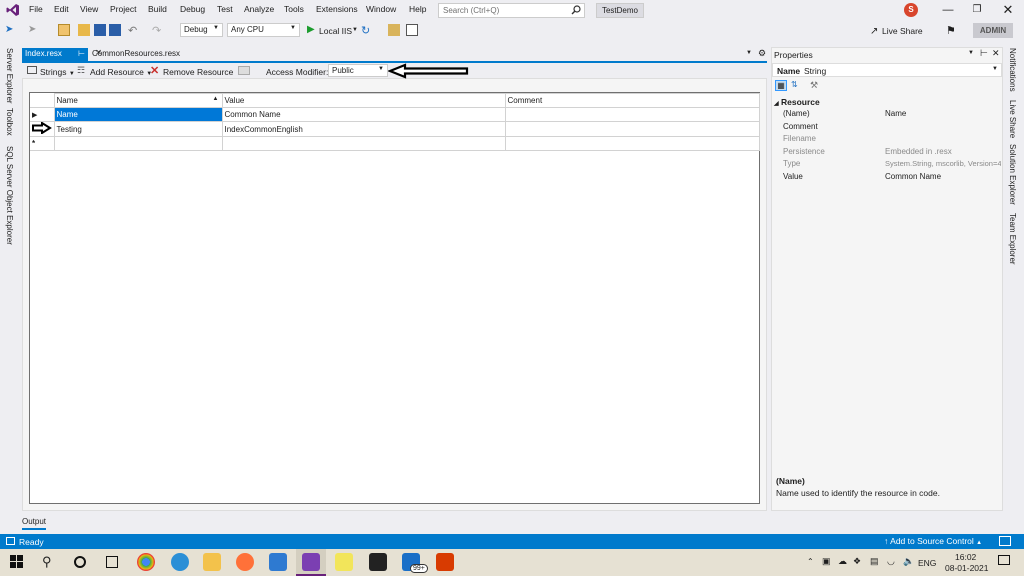  I want to click on snipping-tool-icon, so click(344, 562).